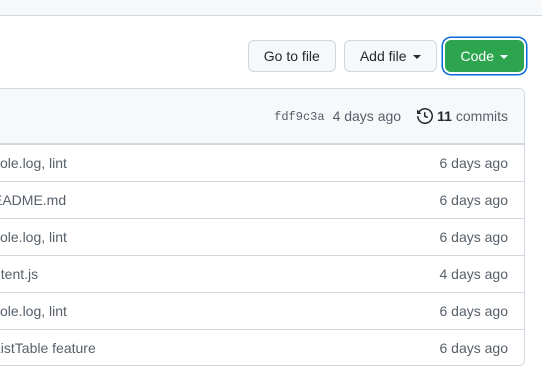 Image resolution: width=542 pixels, height=374 pixels. I want to click on commit-date: 4 days ago, so click(474, 274).